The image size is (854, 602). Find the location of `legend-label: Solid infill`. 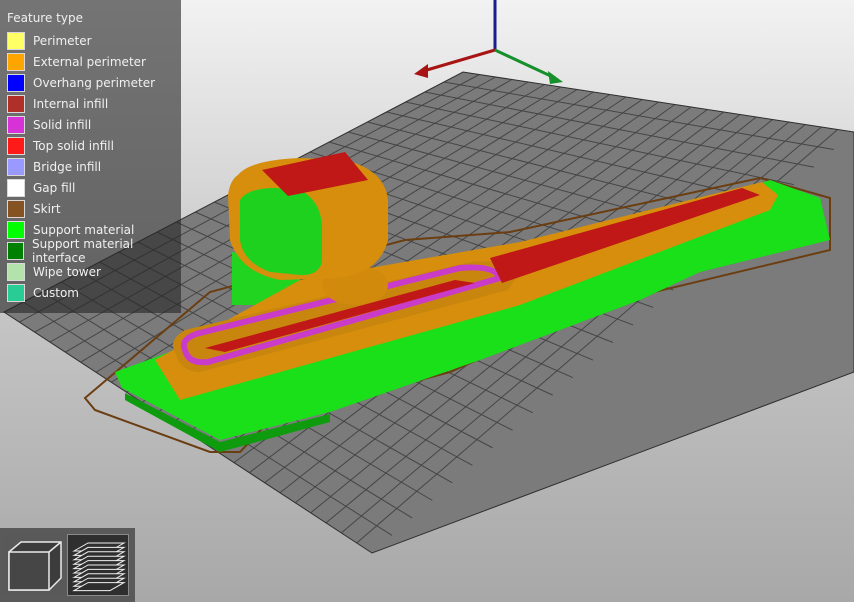

legend-label: Solid infill is located at coordinates (62, 125).